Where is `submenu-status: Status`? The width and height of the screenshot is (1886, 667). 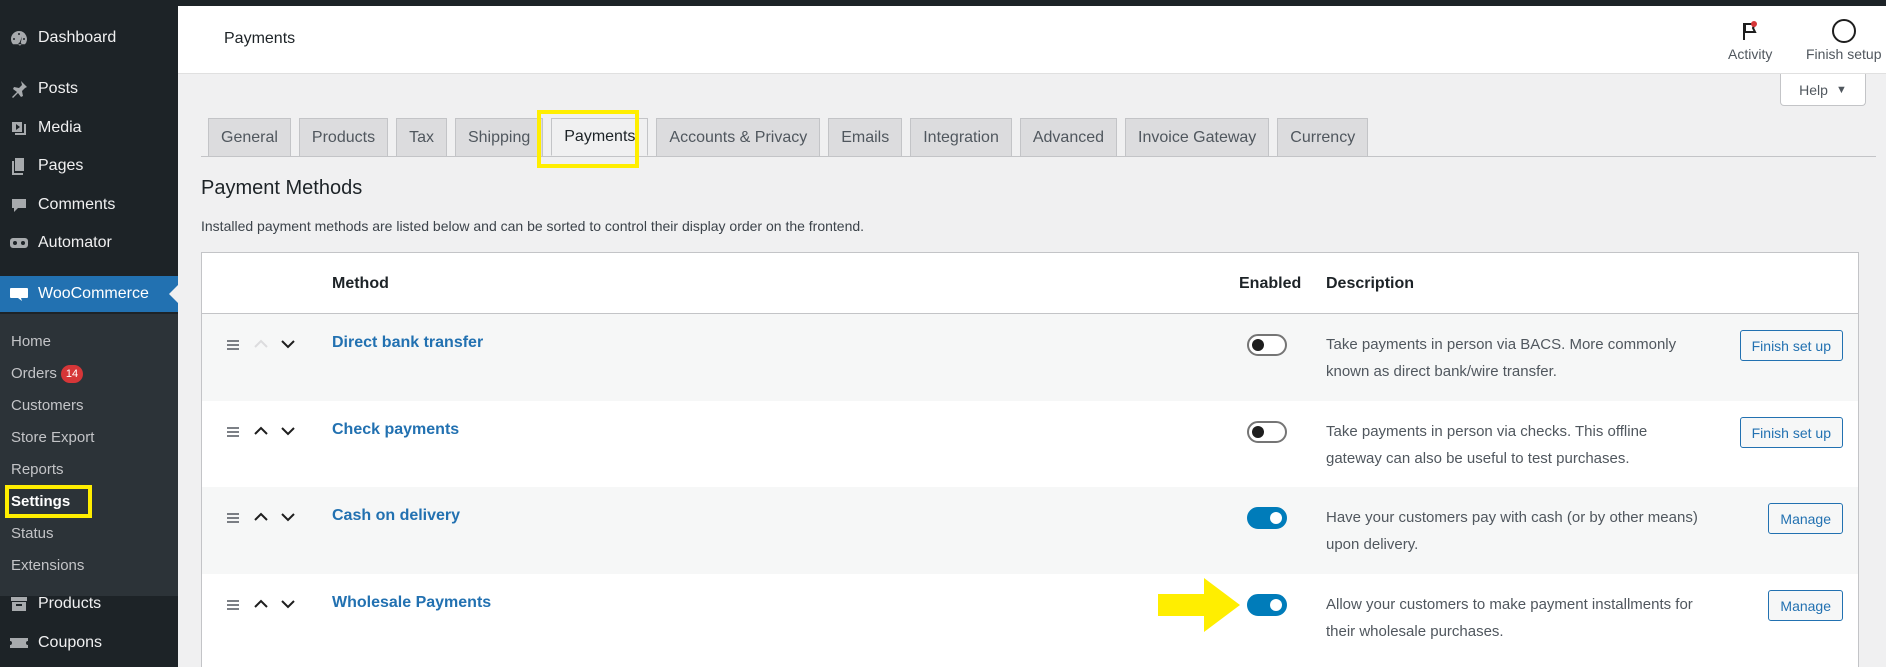 submenu-status: Status is located at coordinates (32, 534).